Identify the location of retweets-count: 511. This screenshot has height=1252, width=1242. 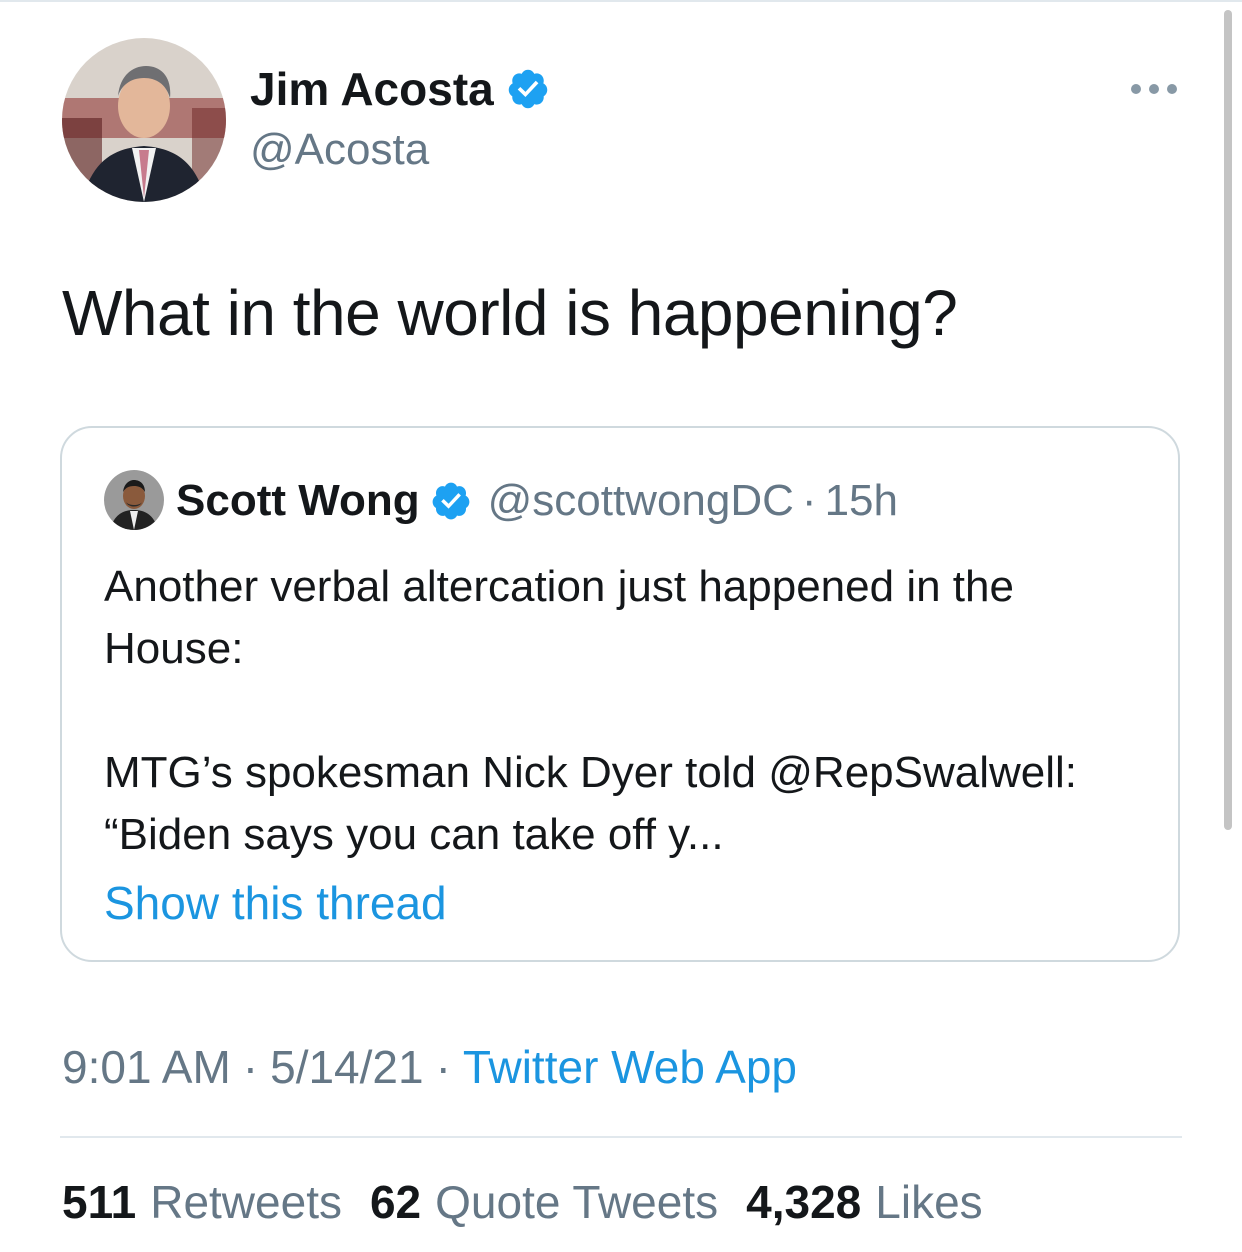
(99, 1202).